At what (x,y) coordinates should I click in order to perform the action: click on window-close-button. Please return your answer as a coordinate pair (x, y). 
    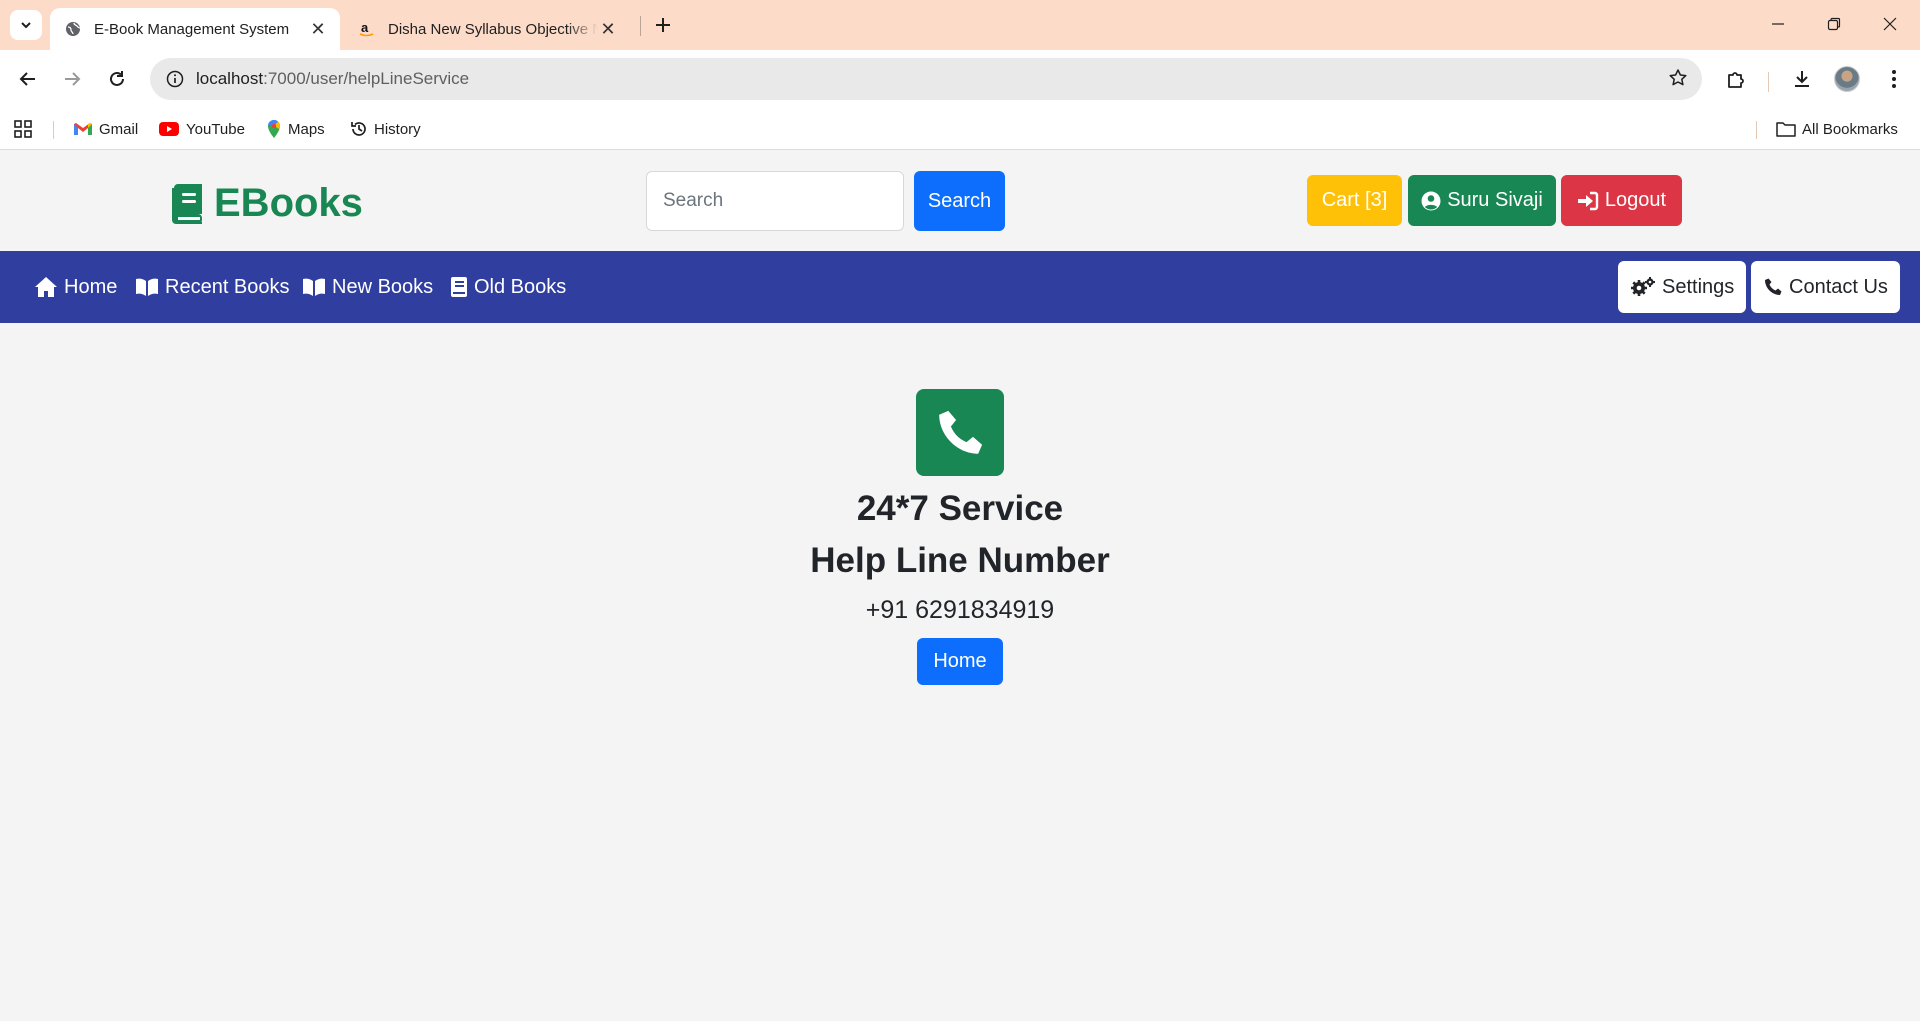
    Looking at the image, I should click on (1890, 24).